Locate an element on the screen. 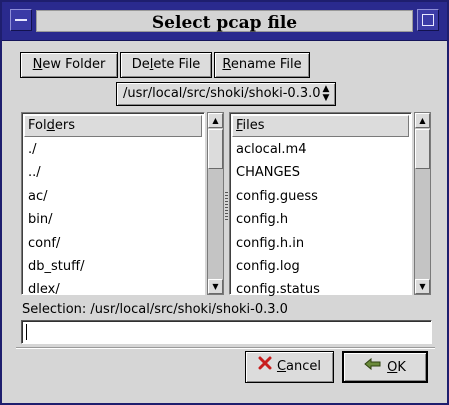 The height and width of the screenshot is (405, 449). rename-file-accel: R is located at coordinates (226, 64).